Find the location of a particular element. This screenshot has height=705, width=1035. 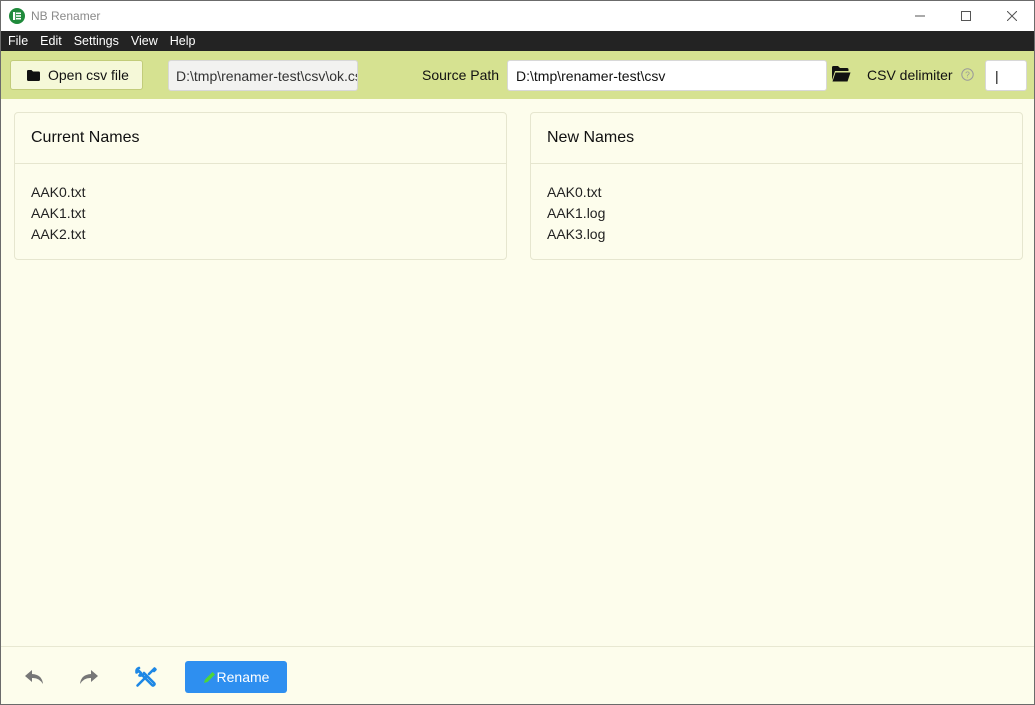

help-circle-icon: ? is located at coordinates (967, 74).